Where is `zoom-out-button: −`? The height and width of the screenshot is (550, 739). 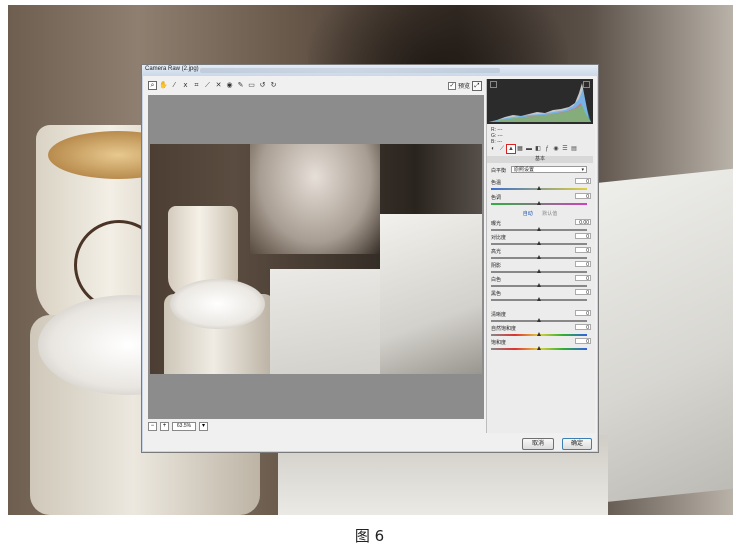
zoom-out-button: − is located at coordinates (152, 426).